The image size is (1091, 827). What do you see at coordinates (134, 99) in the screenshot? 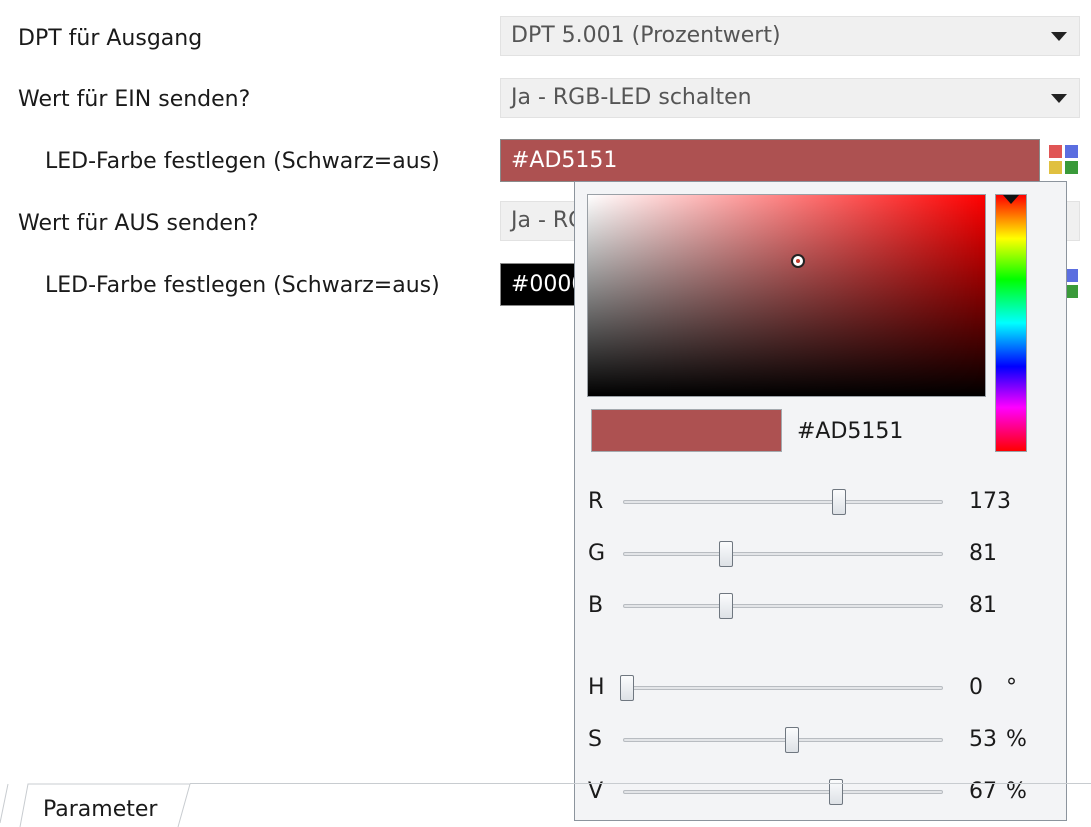
I see `label-wert-ein: Wert für EIN senden?` at bounding box center [134, 99].